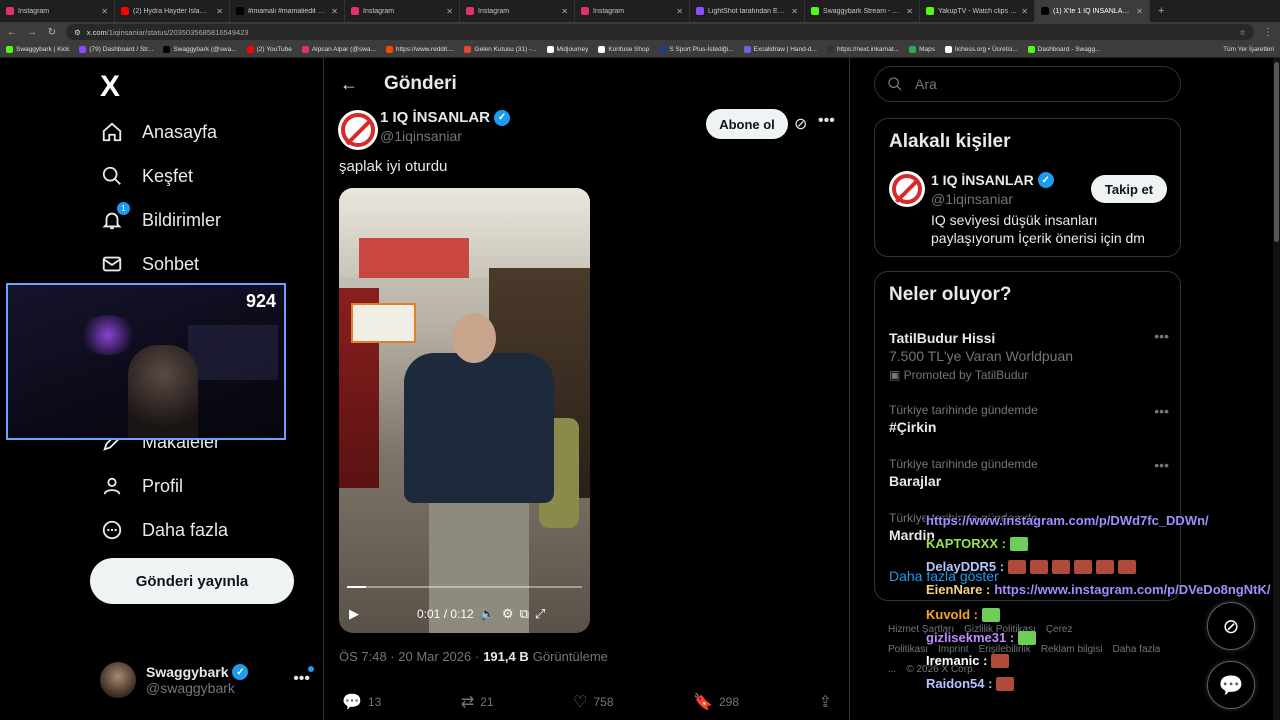 The width and height of the screenshot is (1280, 720). What do you see at coordinates (494, 11) in the screenshot?
I see `tab-title: Instagram` at bounding box center [494, 11].